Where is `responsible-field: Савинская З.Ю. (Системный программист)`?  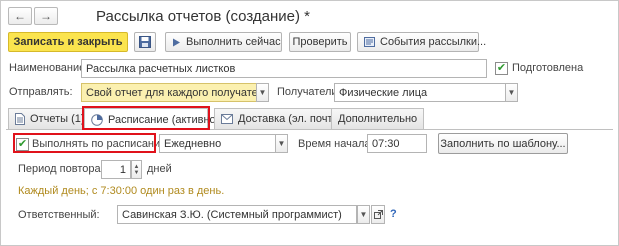
responsible-field: Савинская З.Ю. (Системный программист) is located at coordinates (237, 214).